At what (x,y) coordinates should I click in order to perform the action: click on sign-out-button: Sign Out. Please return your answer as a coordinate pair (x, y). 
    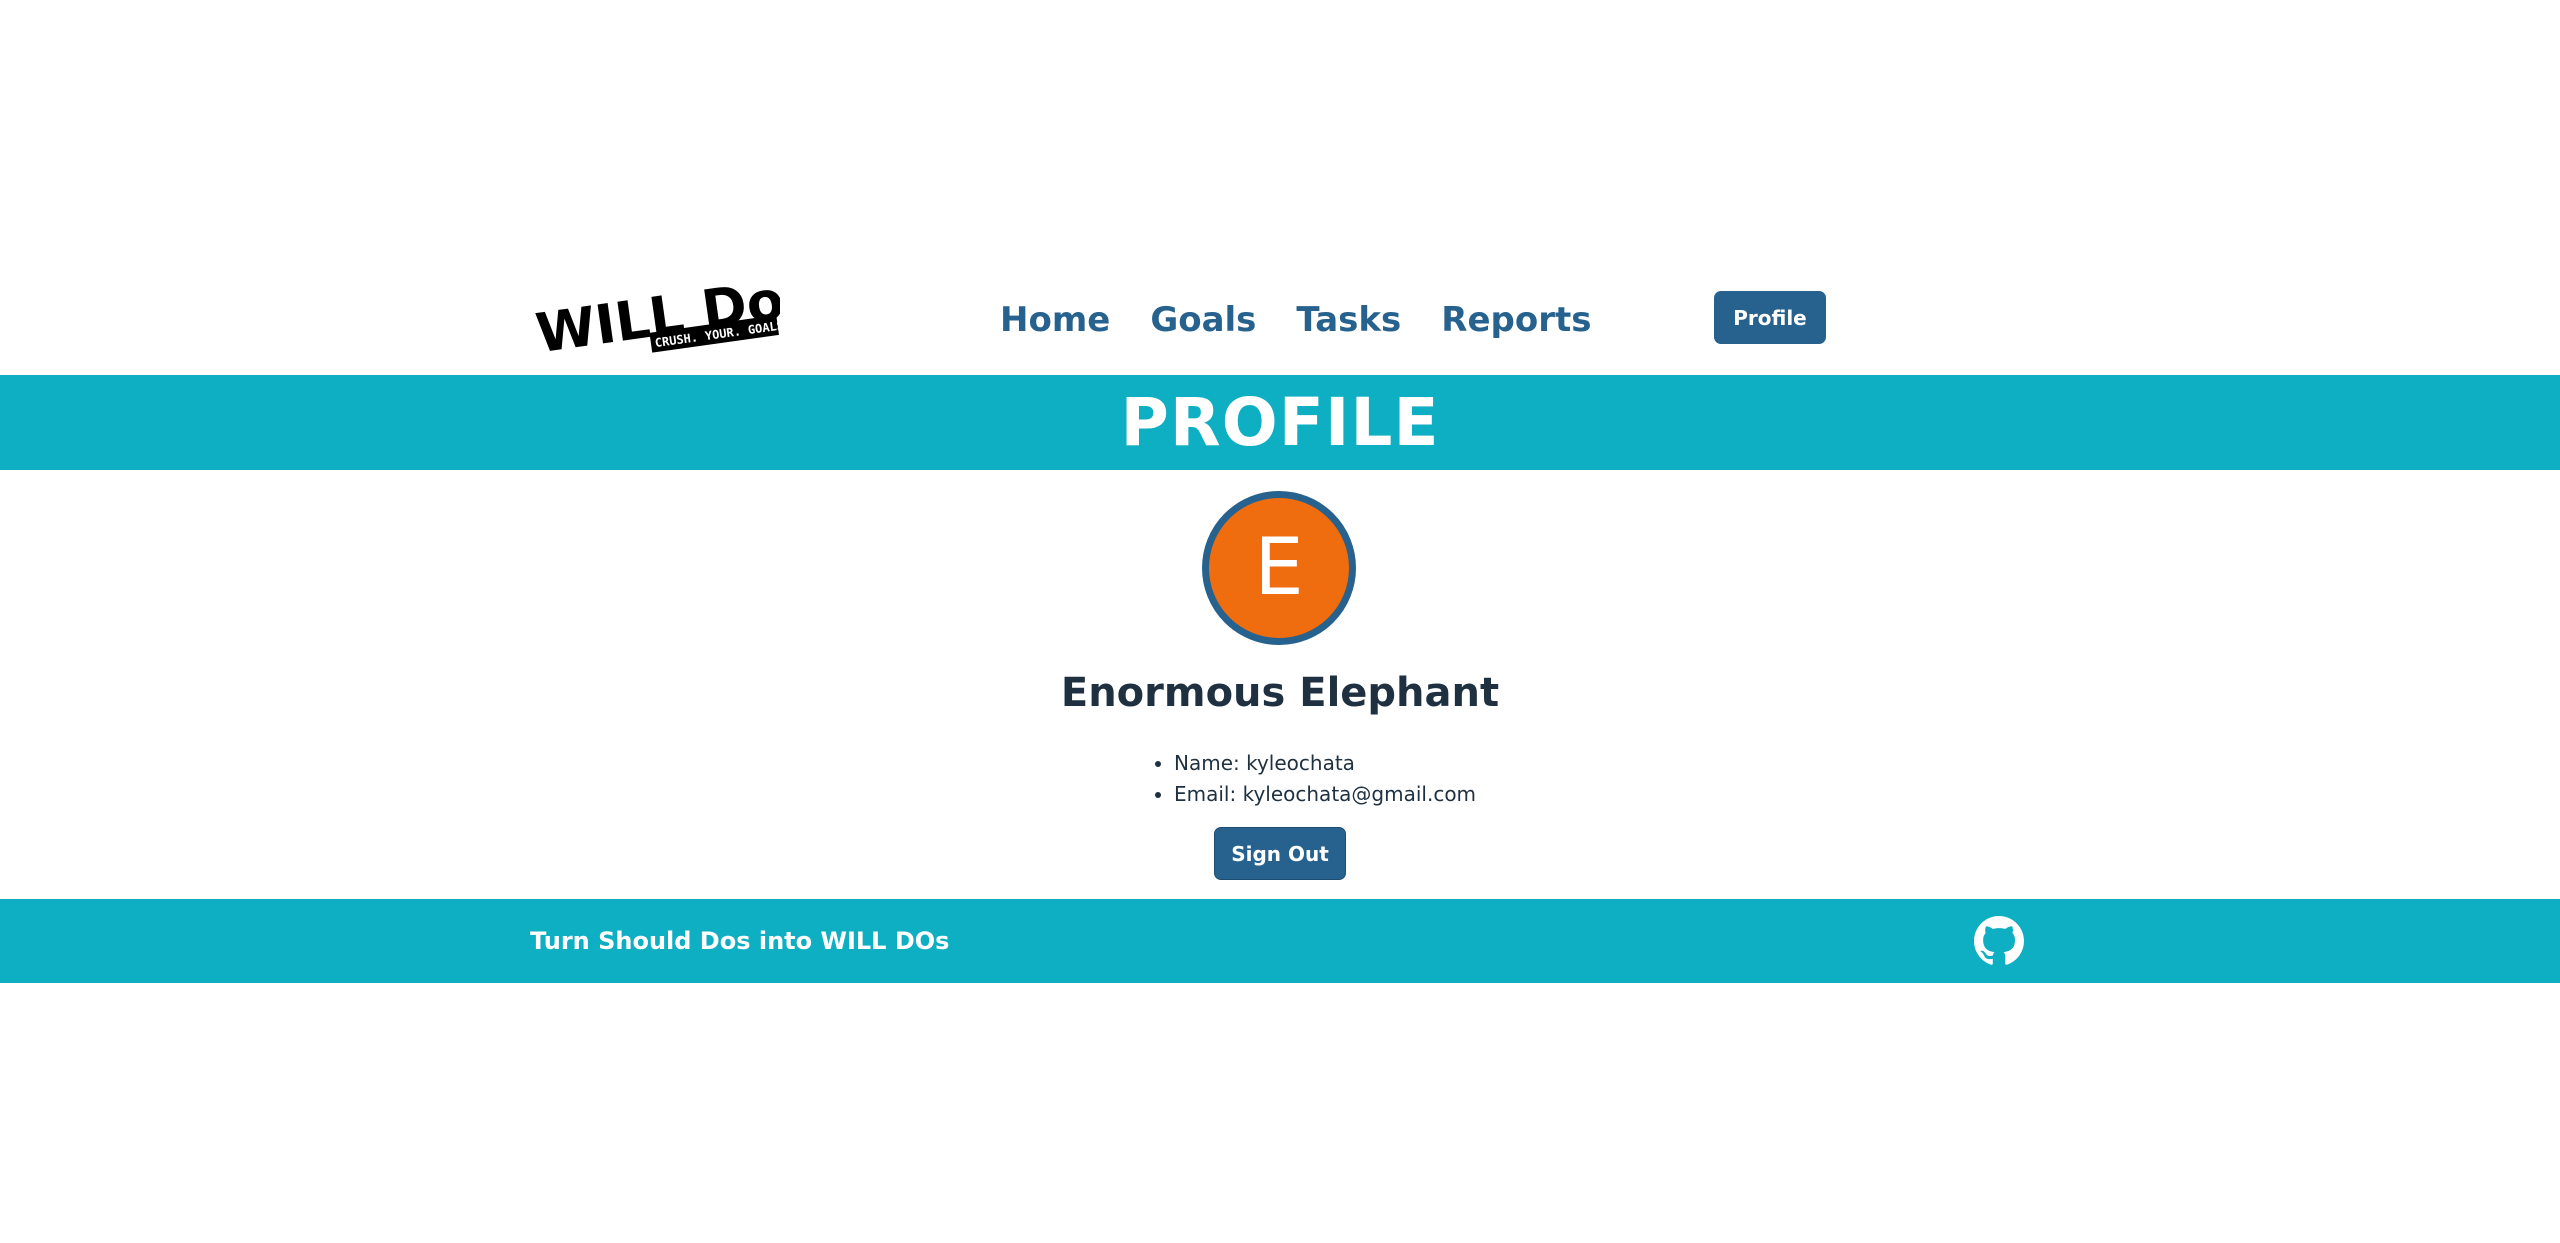
    Looking at the image, I should click on (1280, 853).